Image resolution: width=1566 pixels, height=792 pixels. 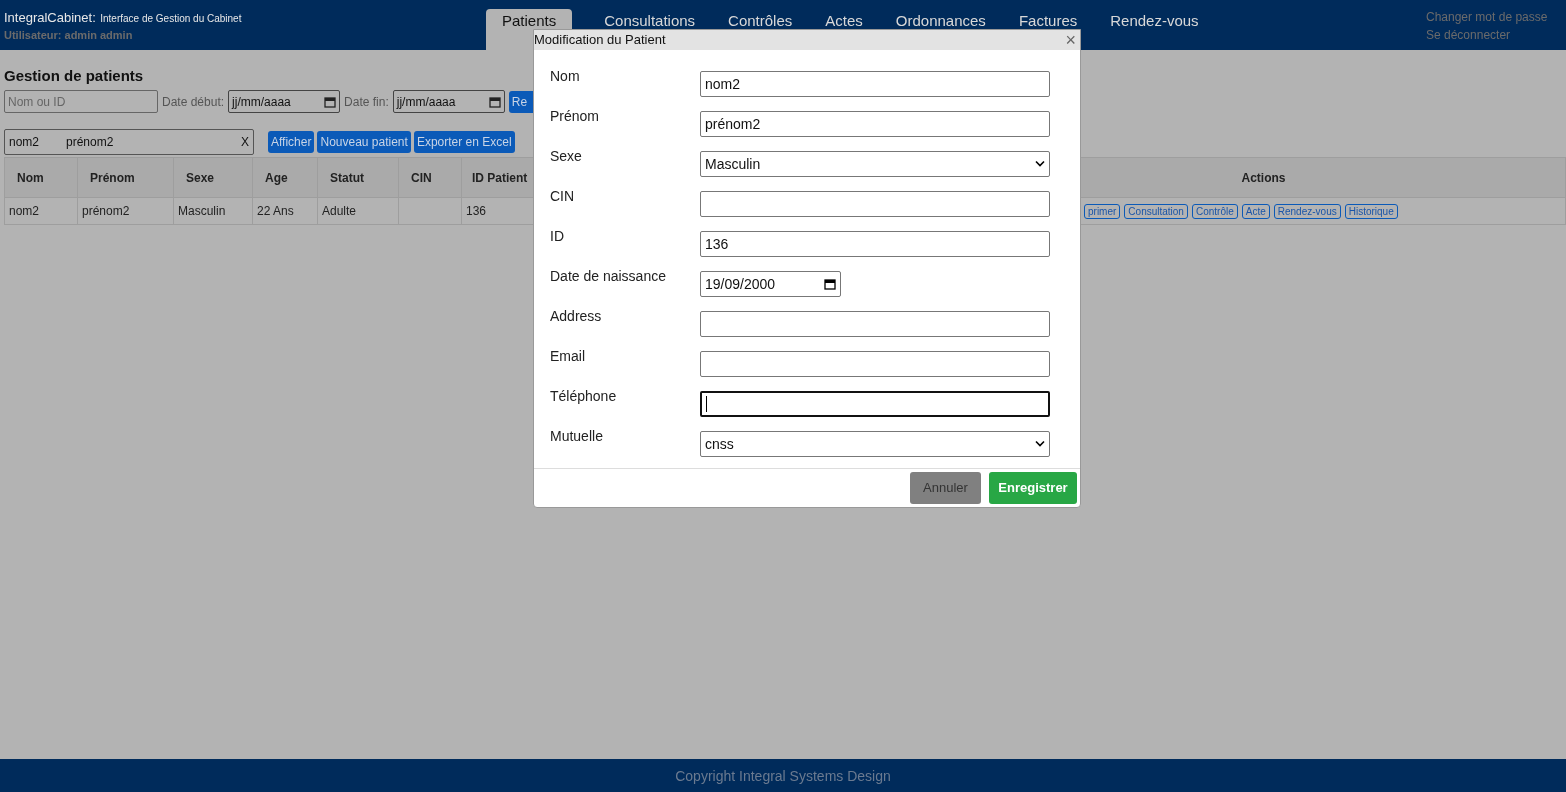 I want to click on action-button: Contrôle, so click(x=1214, y=211).